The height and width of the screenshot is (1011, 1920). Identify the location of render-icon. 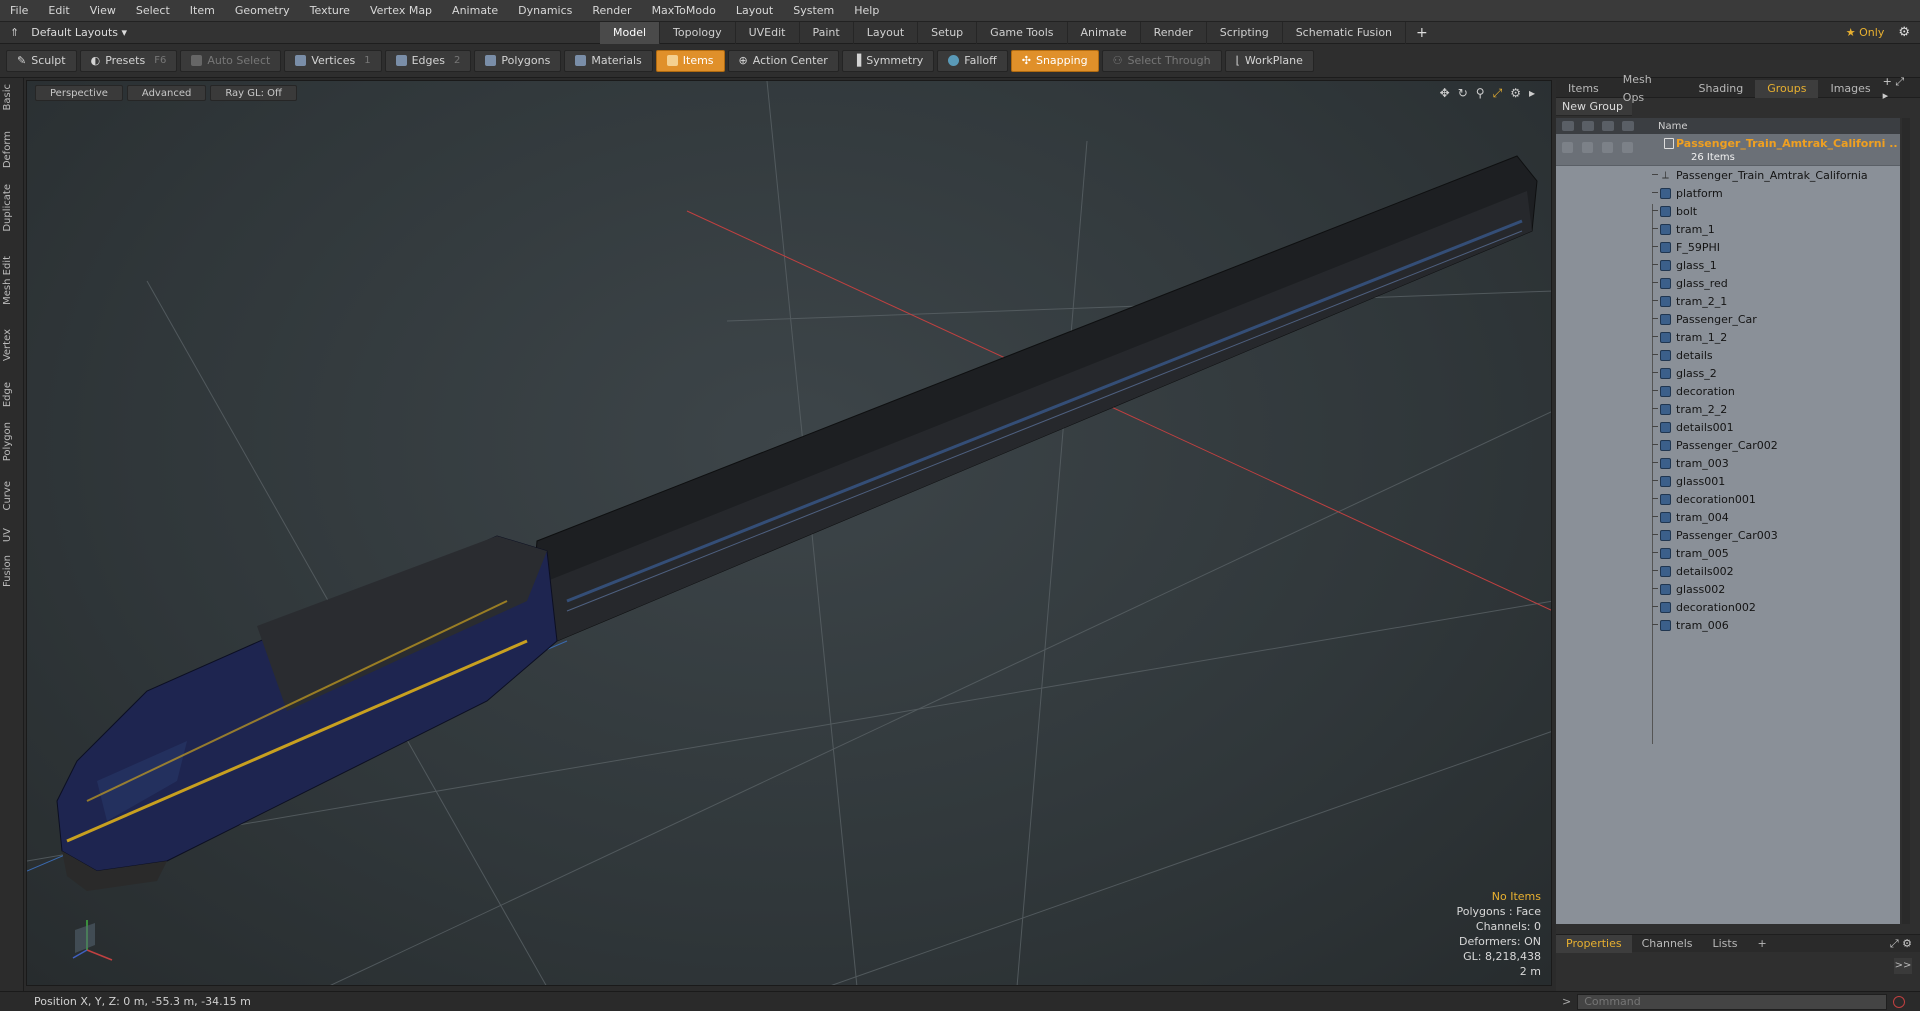
(1588, 126).